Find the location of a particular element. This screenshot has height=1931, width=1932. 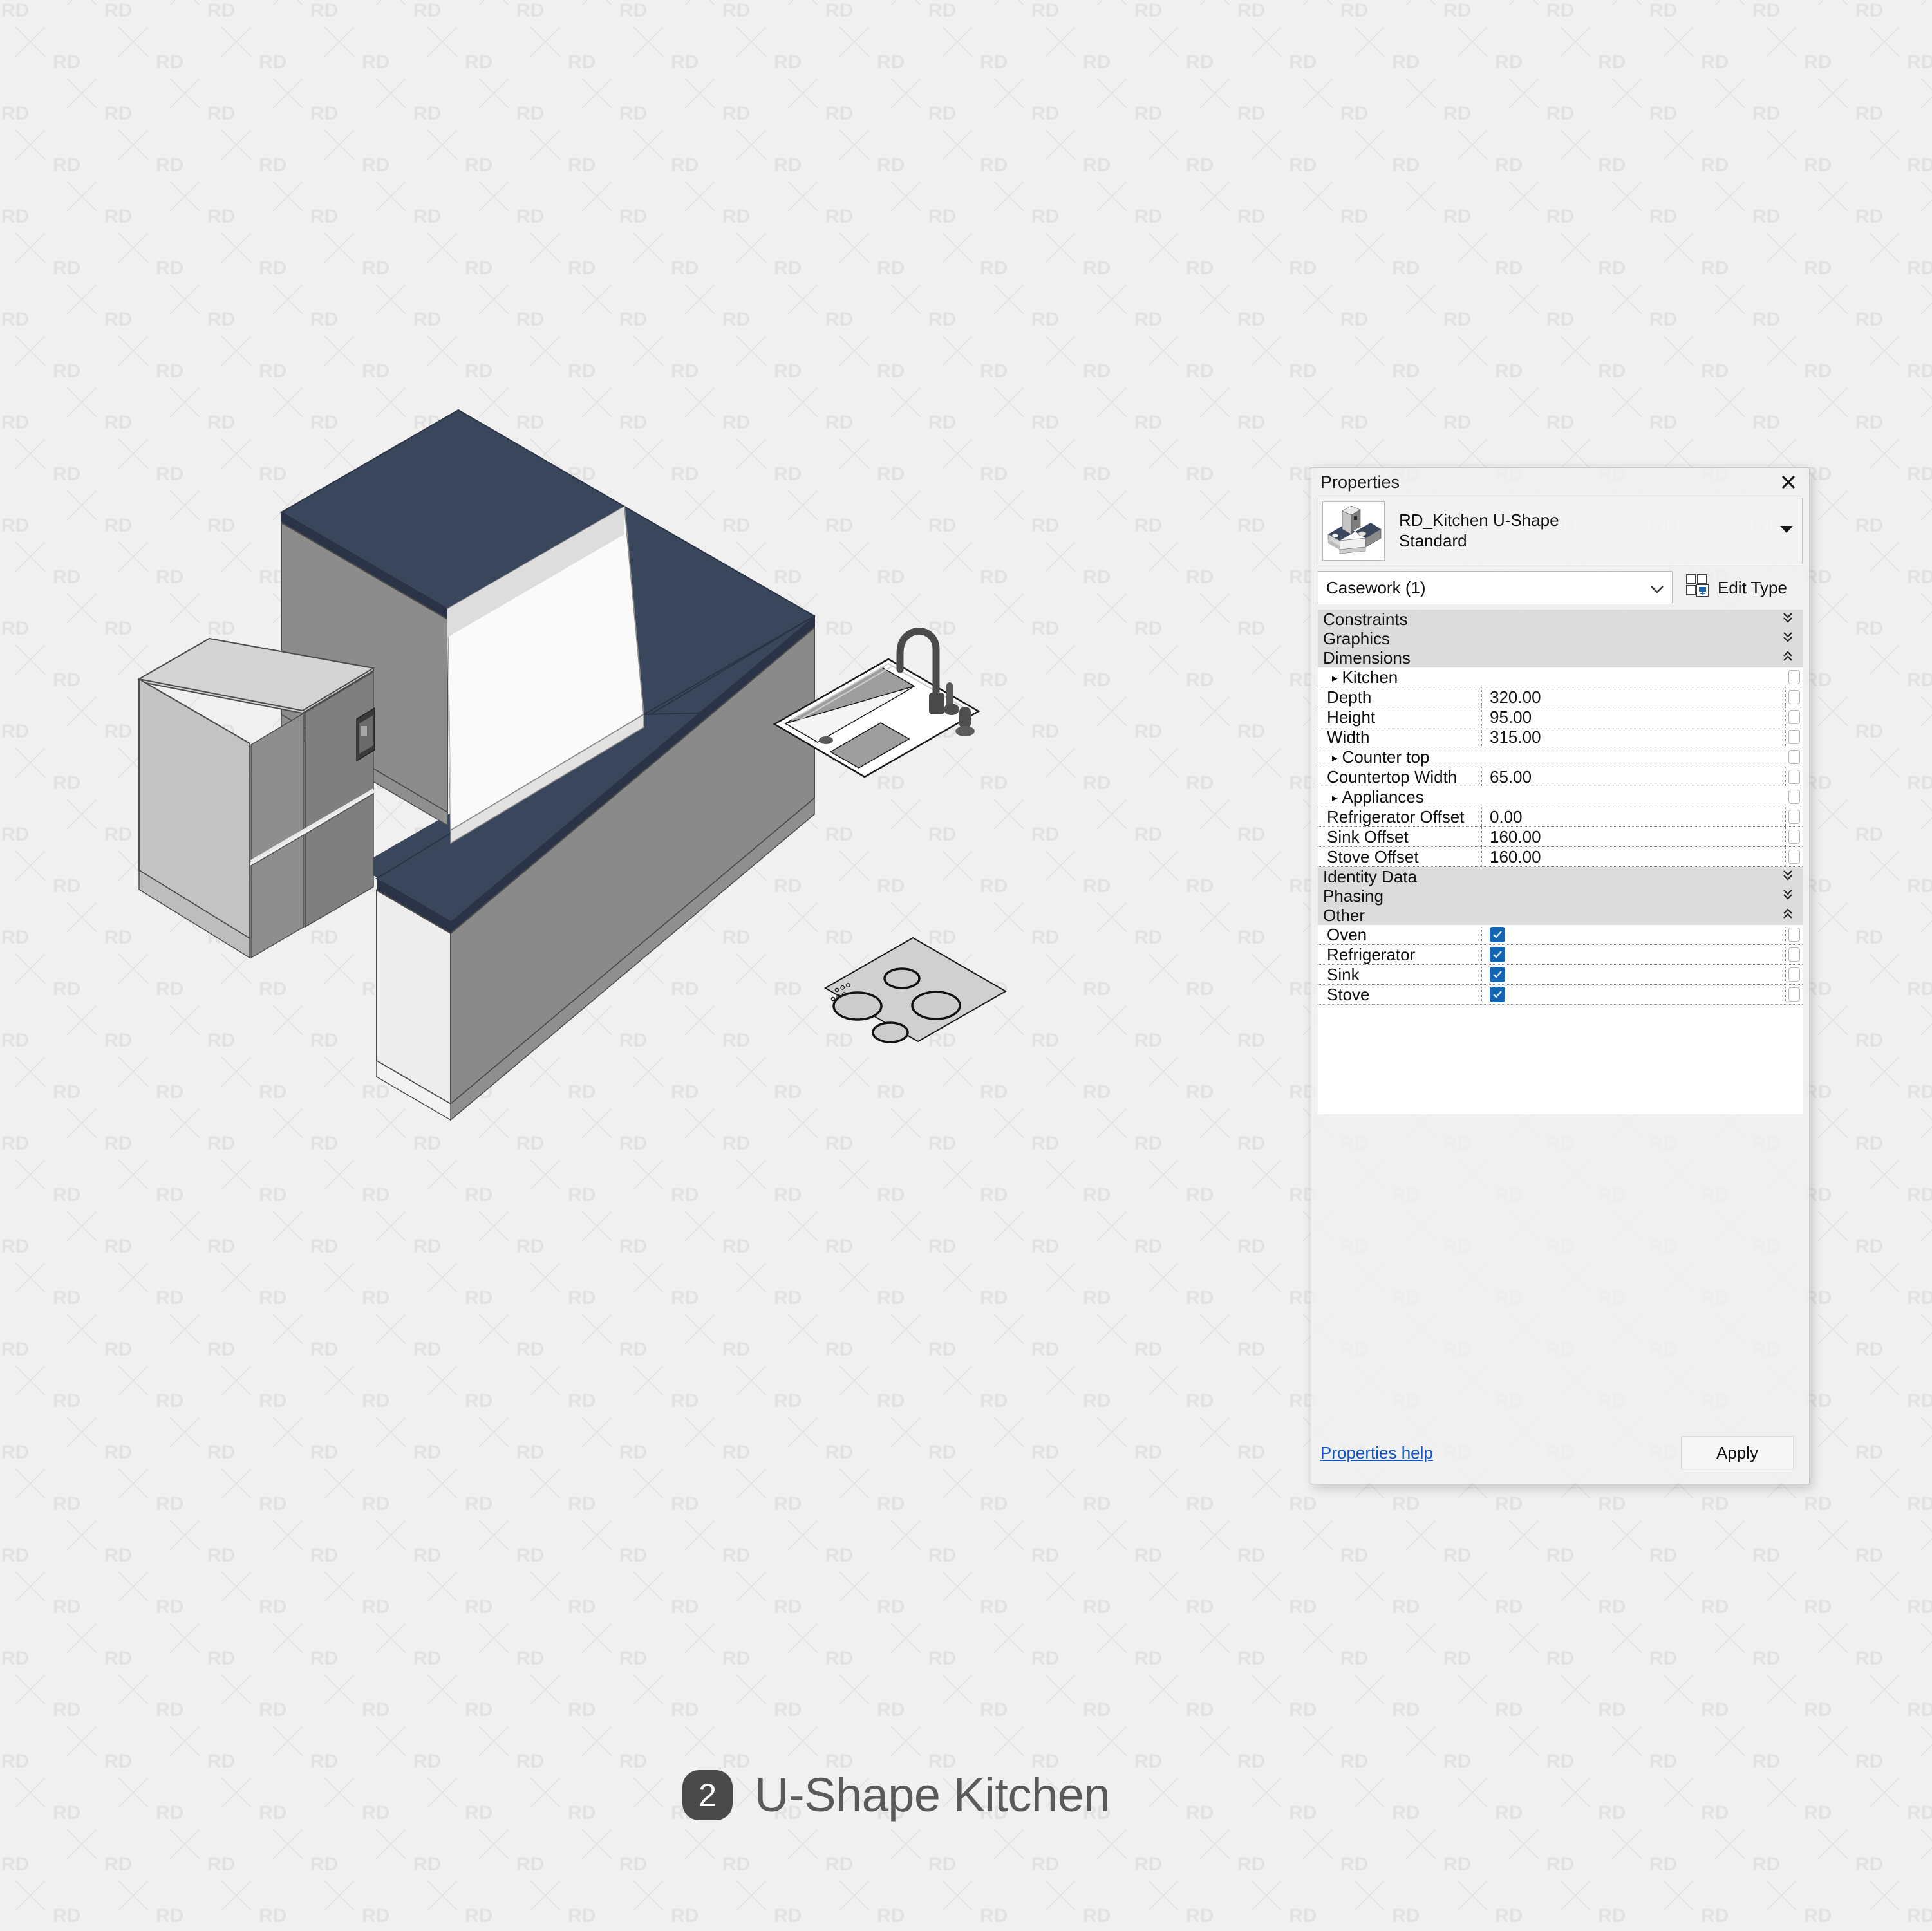

type-family-label: RD_Kitchen U-Shape is located at coordinates (1479, 520).